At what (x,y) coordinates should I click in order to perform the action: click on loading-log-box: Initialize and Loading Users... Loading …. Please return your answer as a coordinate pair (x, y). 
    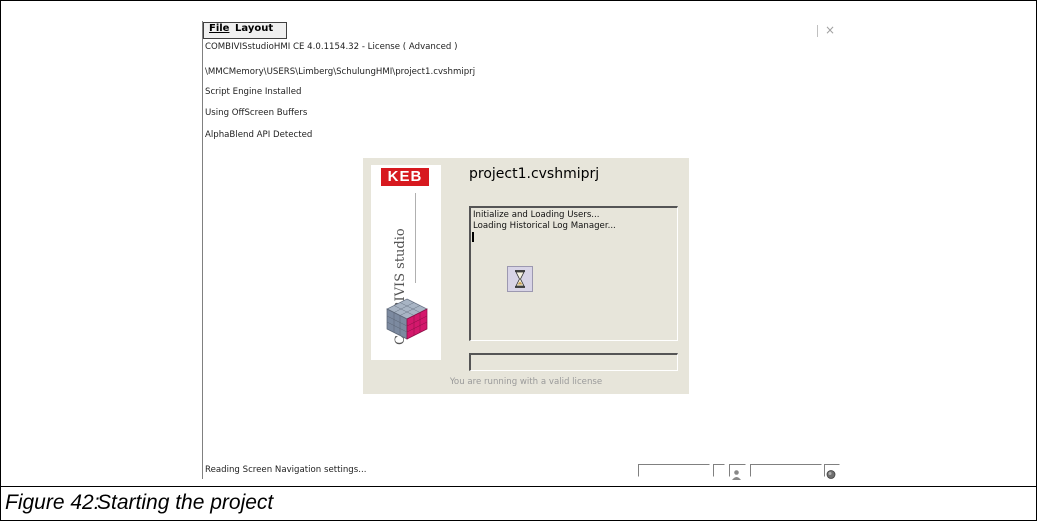
    Looking at the image, I should click on (573, 273).